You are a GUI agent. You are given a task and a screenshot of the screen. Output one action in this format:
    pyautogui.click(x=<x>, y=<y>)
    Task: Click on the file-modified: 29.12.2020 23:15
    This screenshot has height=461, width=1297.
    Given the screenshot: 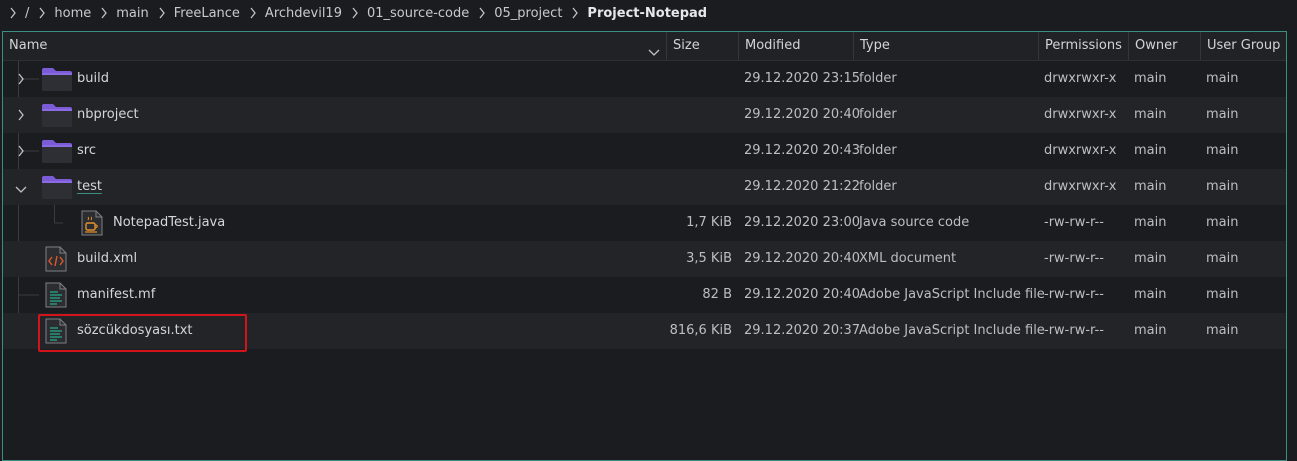 What is the action you would take?
    pyautogui.click(x=802, y=78)
    